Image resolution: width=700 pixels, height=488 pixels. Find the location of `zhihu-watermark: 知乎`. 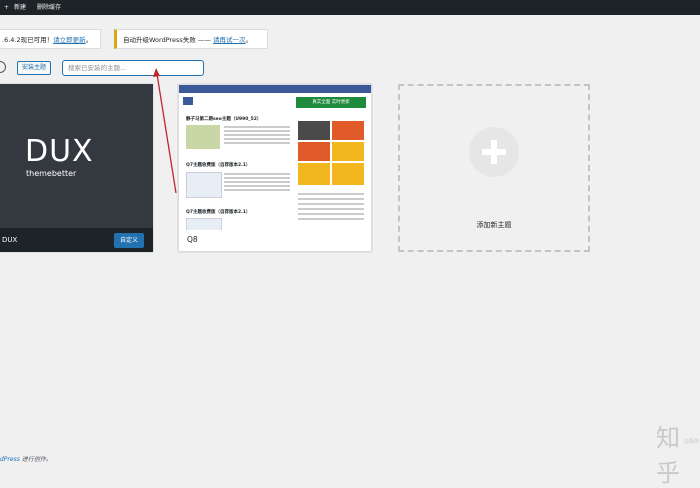

zhihu-watermark: 知乎 is located at coordinates (668, 455).